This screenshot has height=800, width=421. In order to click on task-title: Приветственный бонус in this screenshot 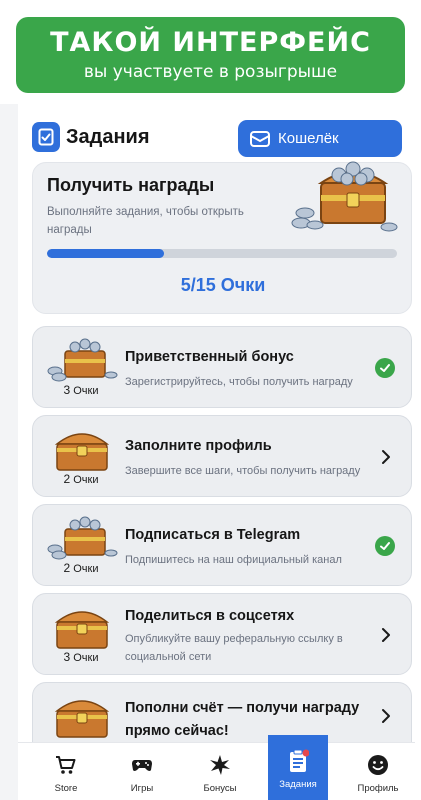, I will do `click(209, 357)`.